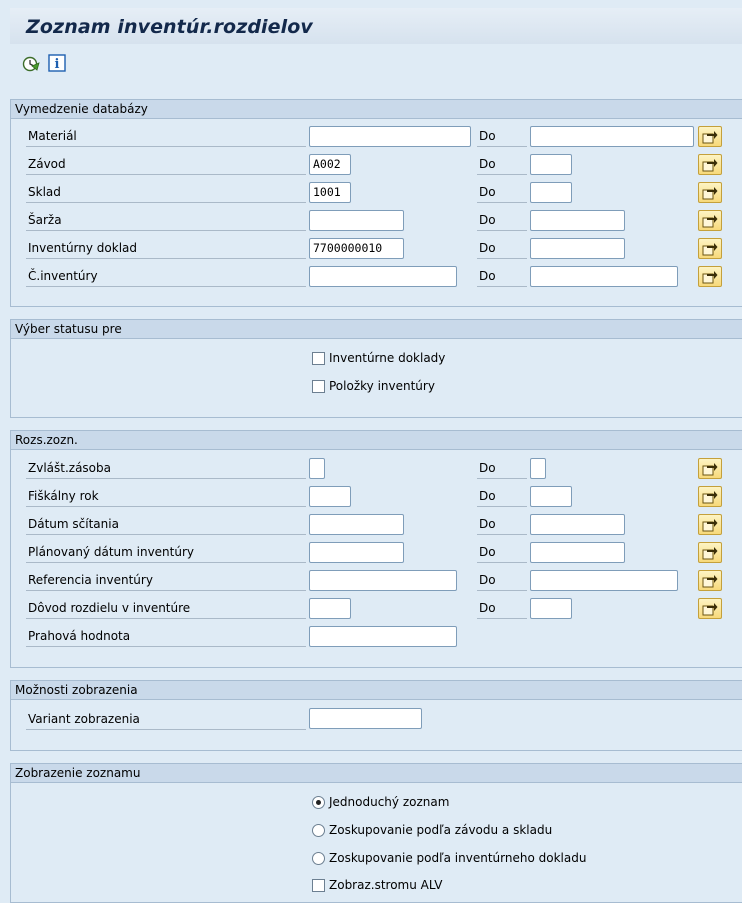 The width and height of the screenshot is (742, 903). What do you see at coordinates (390, 136) in the screenshot?
I see `material-from-input` at bounding box center [390, 136].